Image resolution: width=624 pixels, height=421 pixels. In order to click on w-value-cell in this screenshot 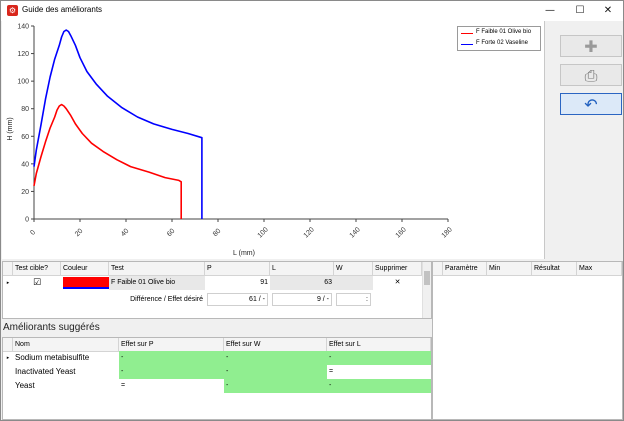, I will do `click(353, 283)`.